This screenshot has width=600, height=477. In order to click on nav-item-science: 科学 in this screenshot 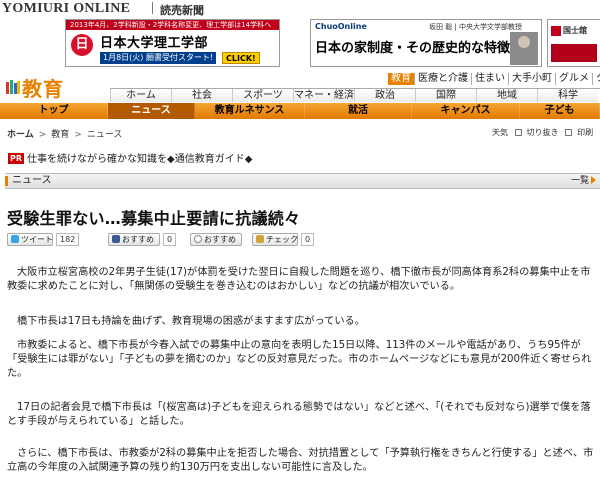, I will do `click(567, 95)`.